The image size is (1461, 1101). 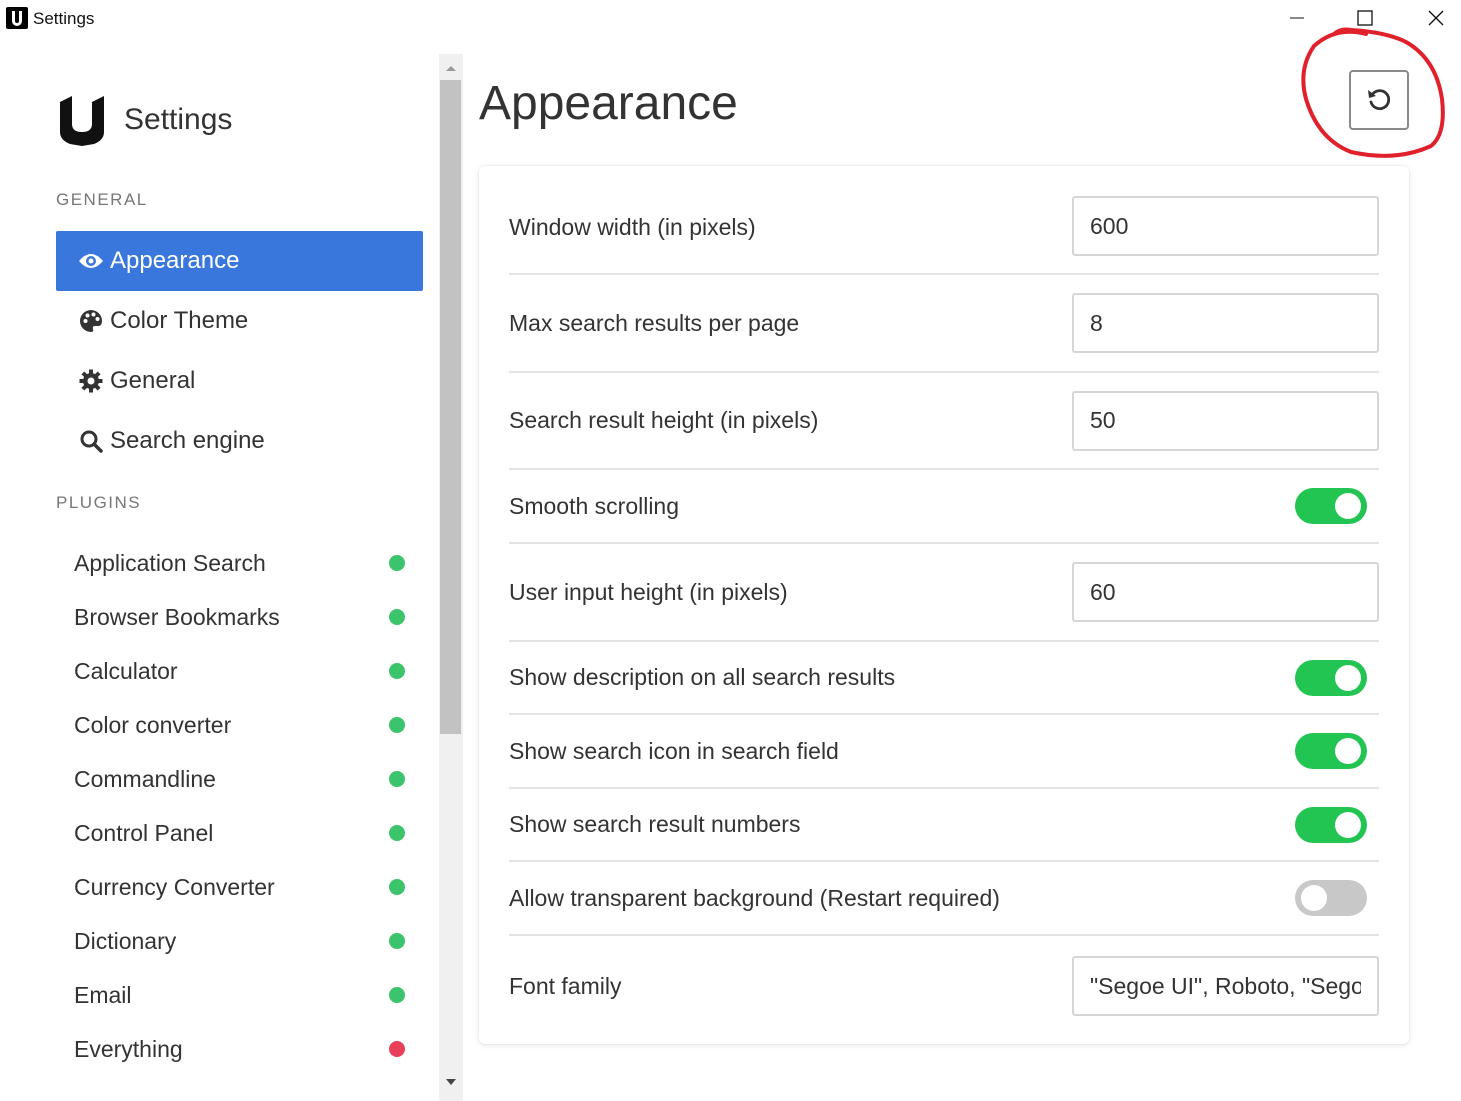 What do you see at coordinates (82, 121) in the screenshot?
I see `brand-logo-icon` at bounding box center [82, 121].